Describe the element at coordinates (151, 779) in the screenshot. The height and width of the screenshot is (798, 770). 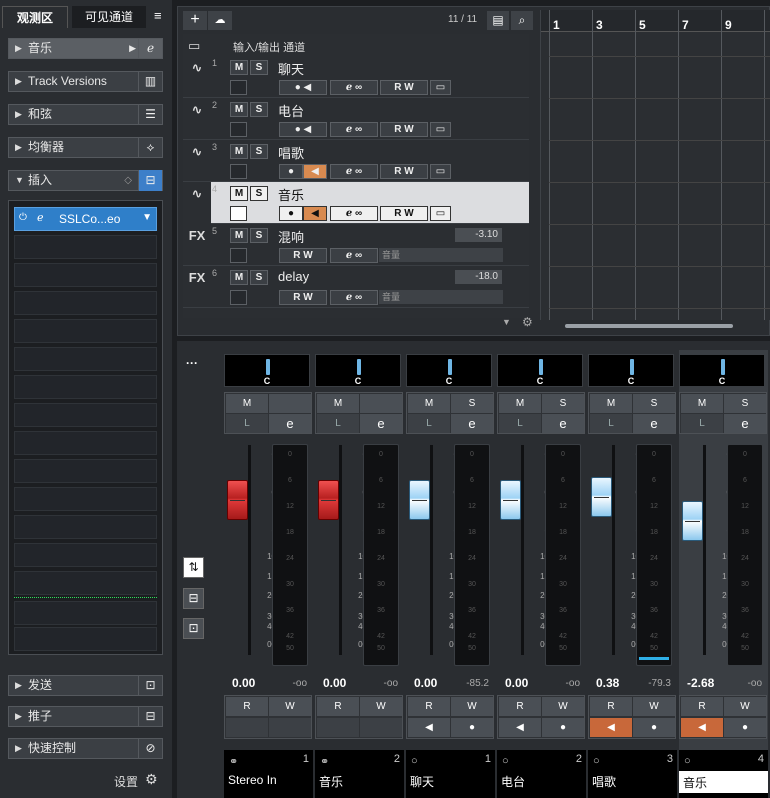
I see `gear-icon: ⚙` at that location.